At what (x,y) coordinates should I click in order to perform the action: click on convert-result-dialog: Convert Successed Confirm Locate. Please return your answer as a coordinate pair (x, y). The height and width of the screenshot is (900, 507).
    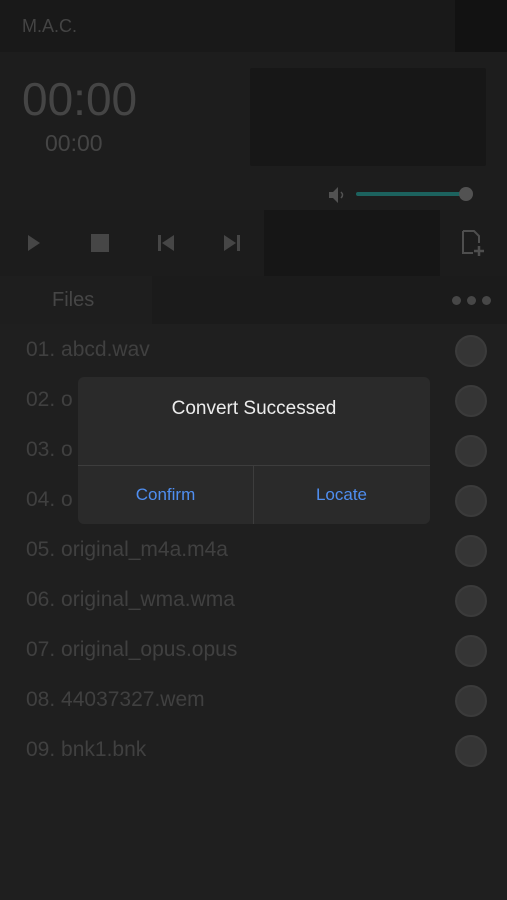
    Looking at the image, I should click on (254, 450).